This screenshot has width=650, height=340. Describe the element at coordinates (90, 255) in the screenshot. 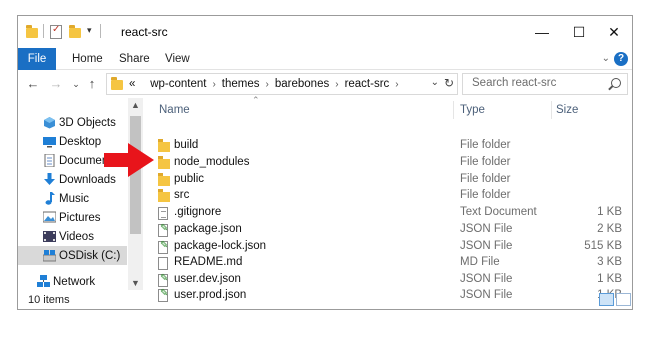

I see `sidebar-item-label: OSDisk (C:)` at that location.